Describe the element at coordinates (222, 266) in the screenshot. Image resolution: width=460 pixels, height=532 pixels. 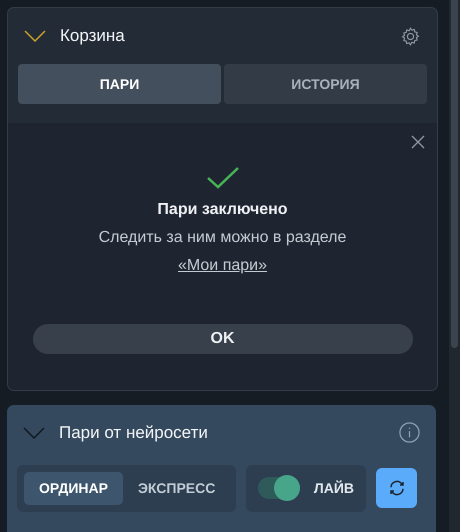
I see `my-bets-link: «Мои пари»` at that location.